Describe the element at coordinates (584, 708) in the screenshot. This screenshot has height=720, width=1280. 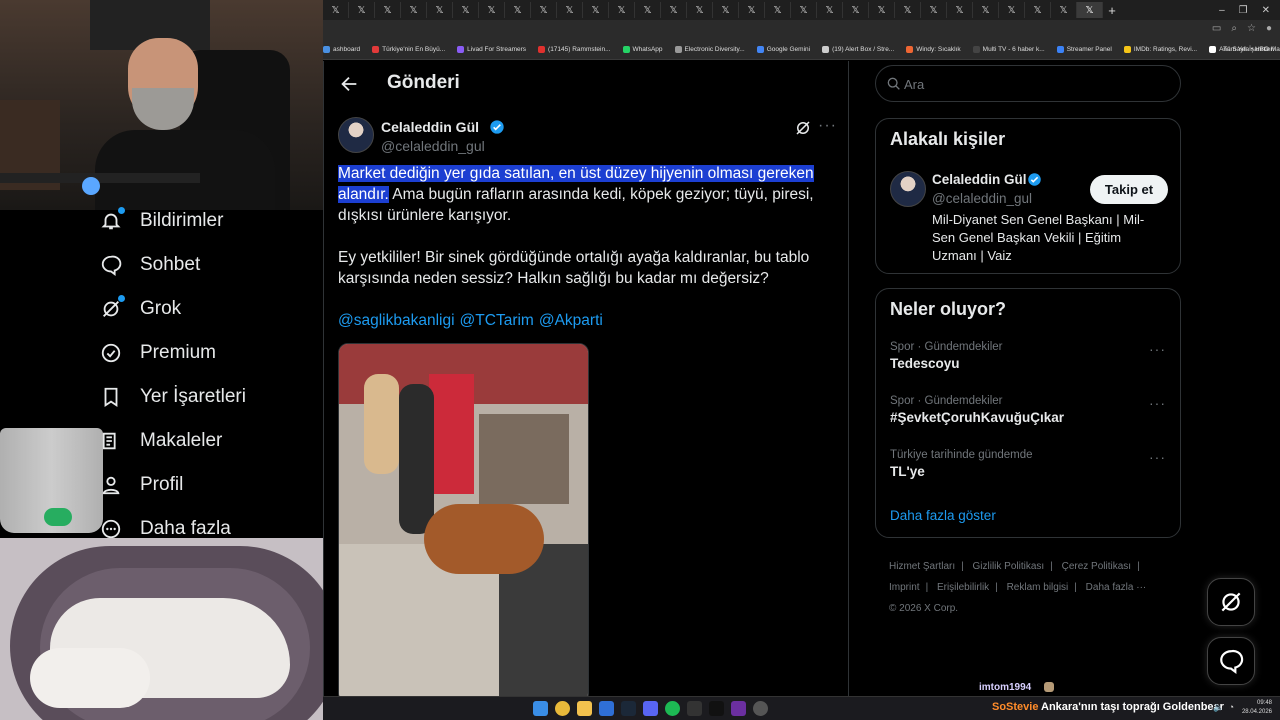
I see `folder-icon` at that location.